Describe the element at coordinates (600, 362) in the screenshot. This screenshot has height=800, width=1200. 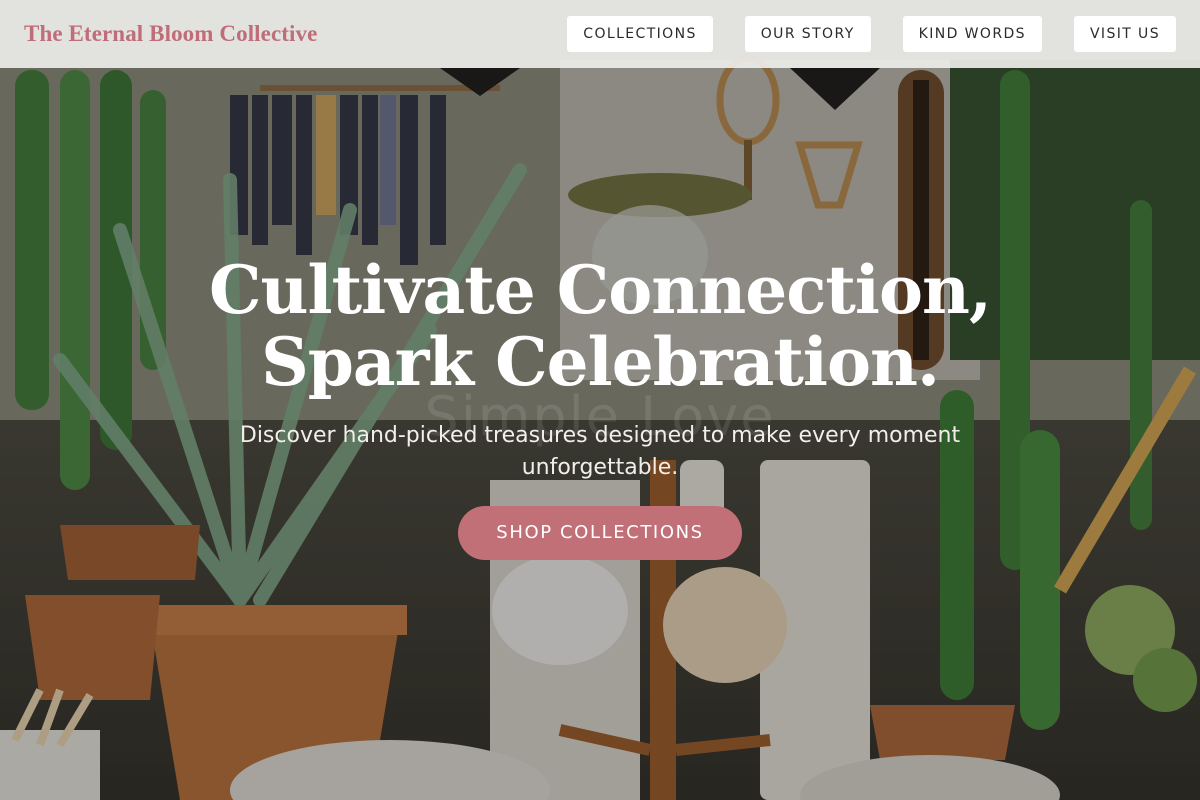
I see `hero-headline-line-2: Spark Celebration.` at that location.